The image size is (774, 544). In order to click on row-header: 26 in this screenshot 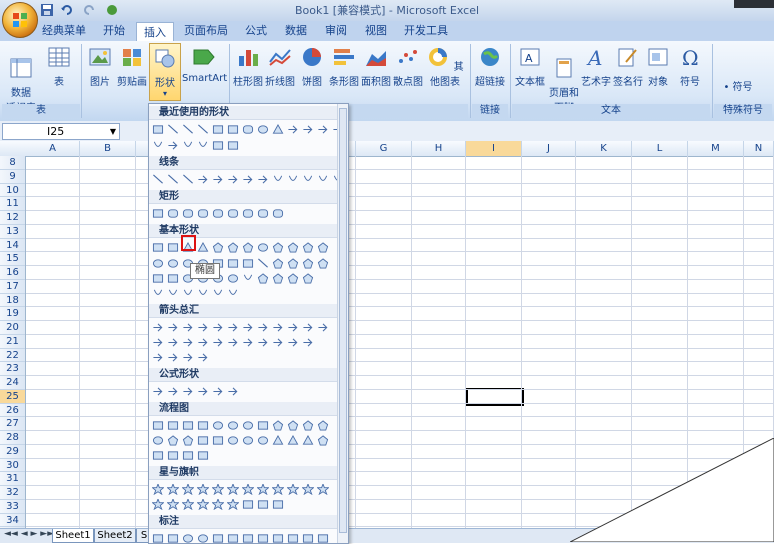, I will do `click(12, 411)`.